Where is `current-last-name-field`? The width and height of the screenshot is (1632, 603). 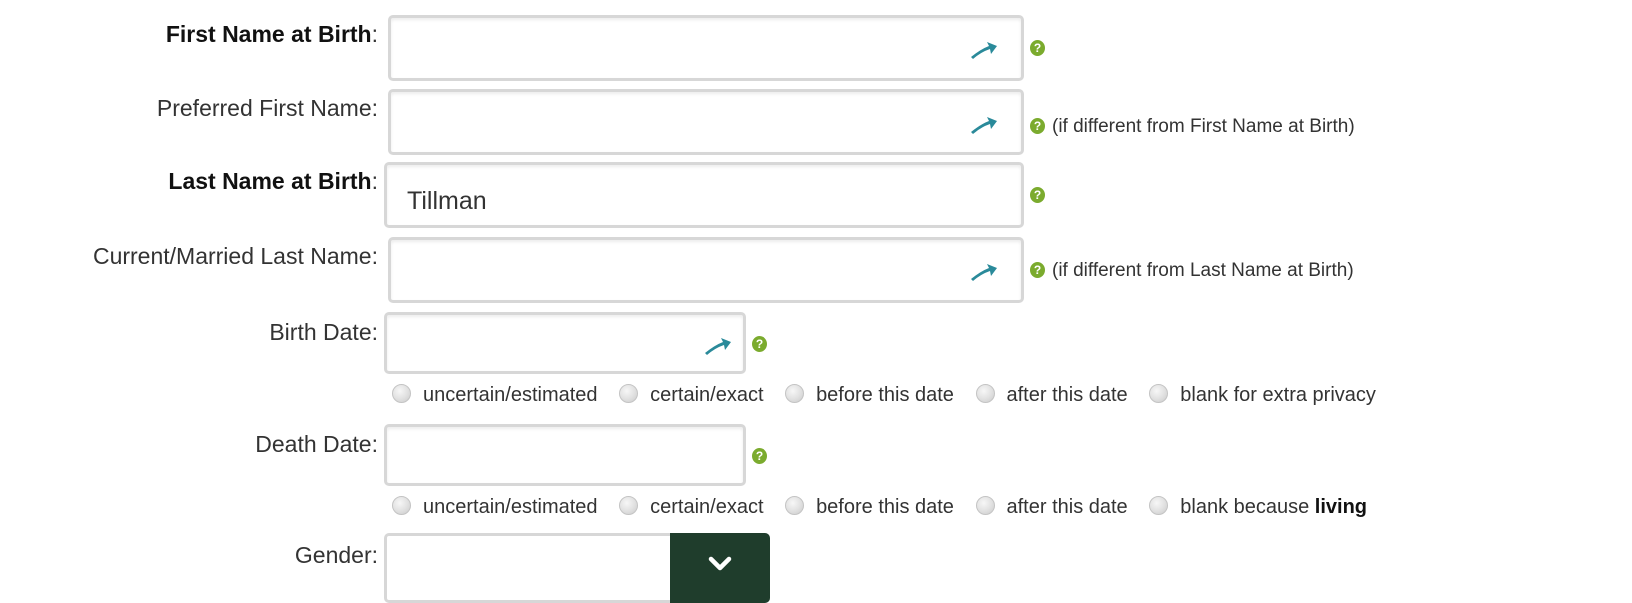 current-last-name-field is located at coordinates (706, 270).